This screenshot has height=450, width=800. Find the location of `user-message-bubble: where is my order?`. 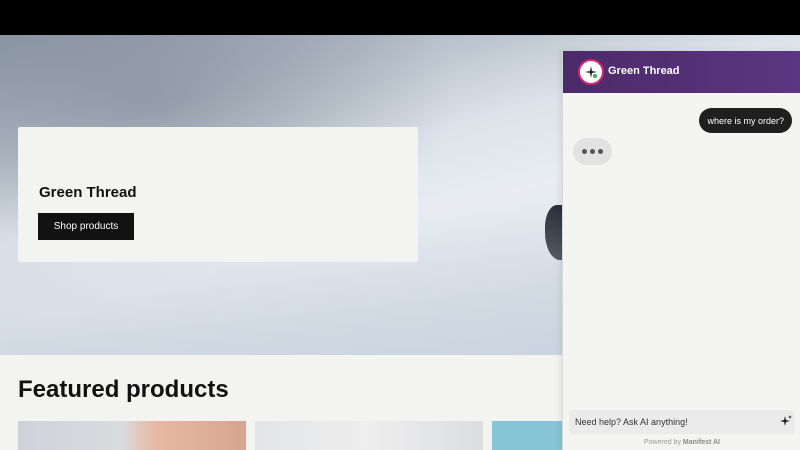

user-message-bubble: where is my order? is located at coordinates (745, 120).